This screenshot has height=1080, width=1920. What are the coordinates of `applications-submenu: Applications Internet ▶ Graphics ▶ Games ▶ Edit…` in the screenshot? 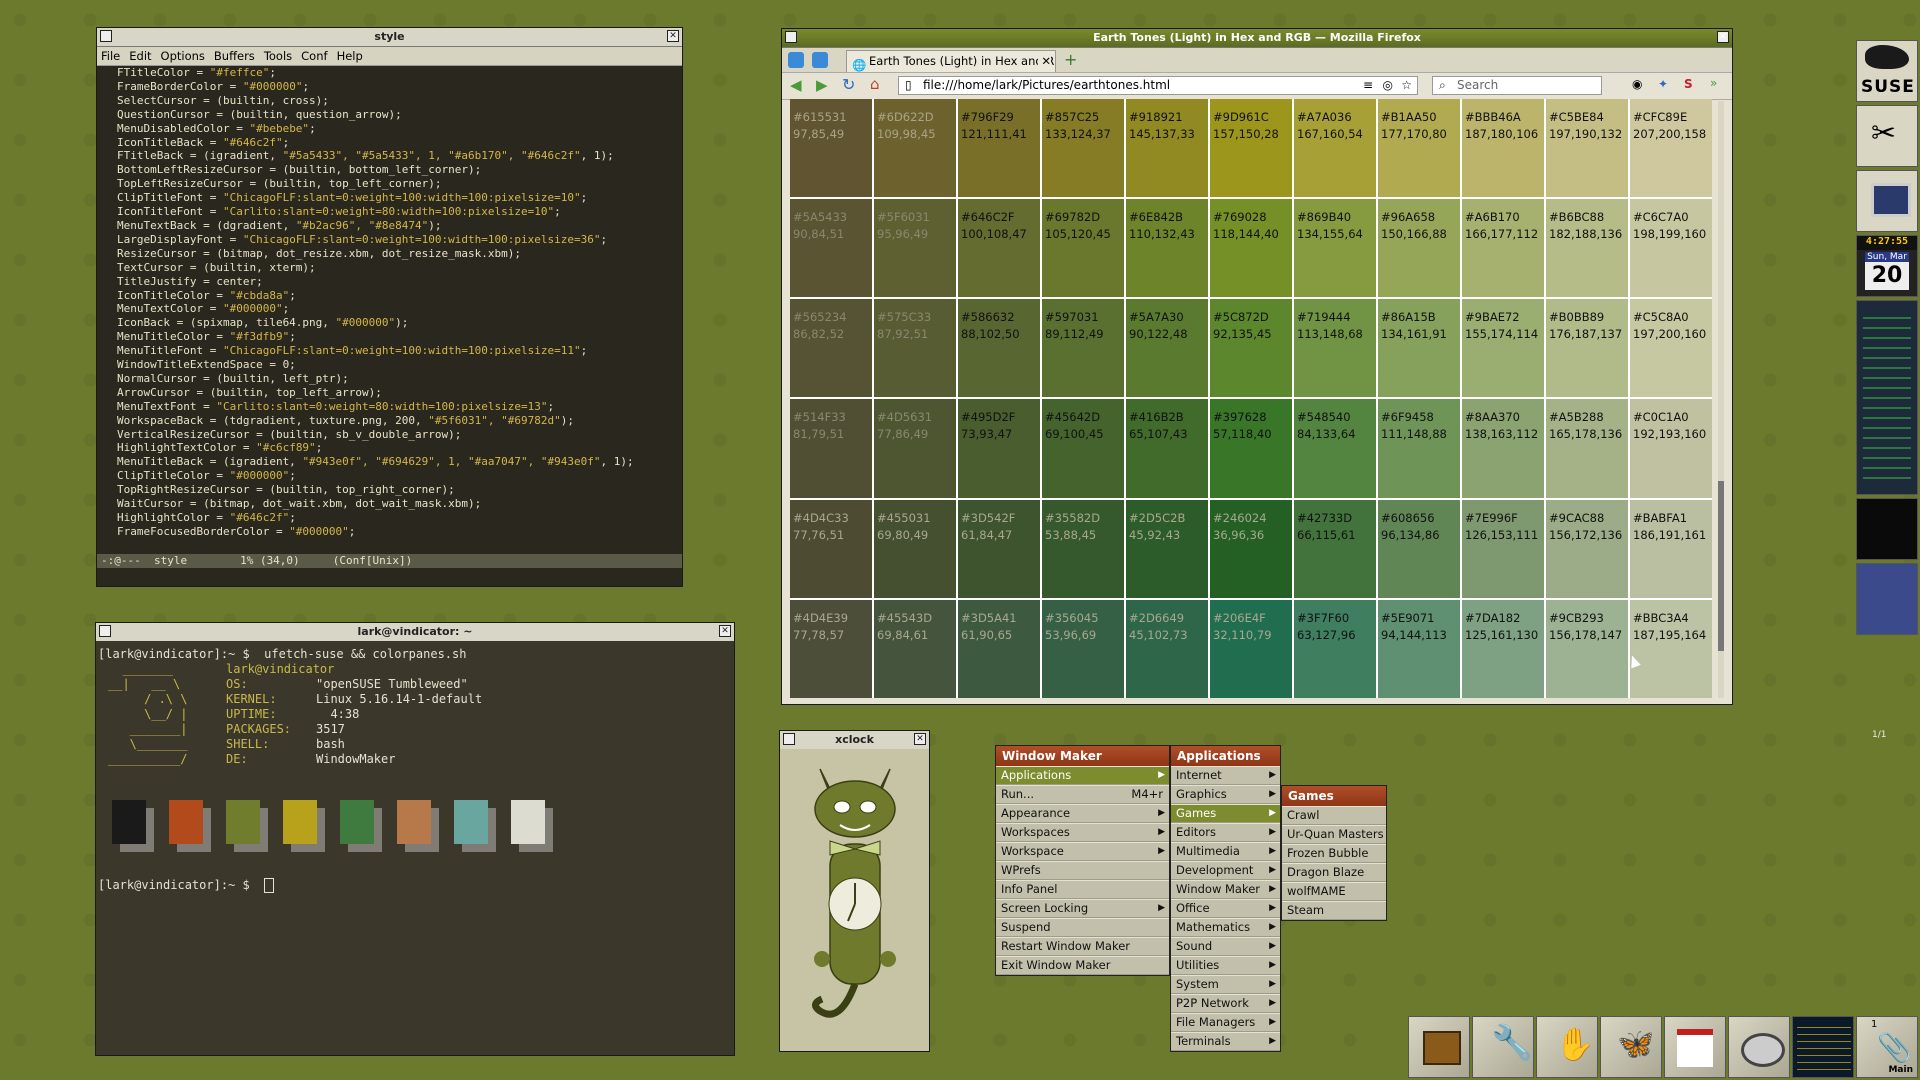 It's located at (1225, 898).